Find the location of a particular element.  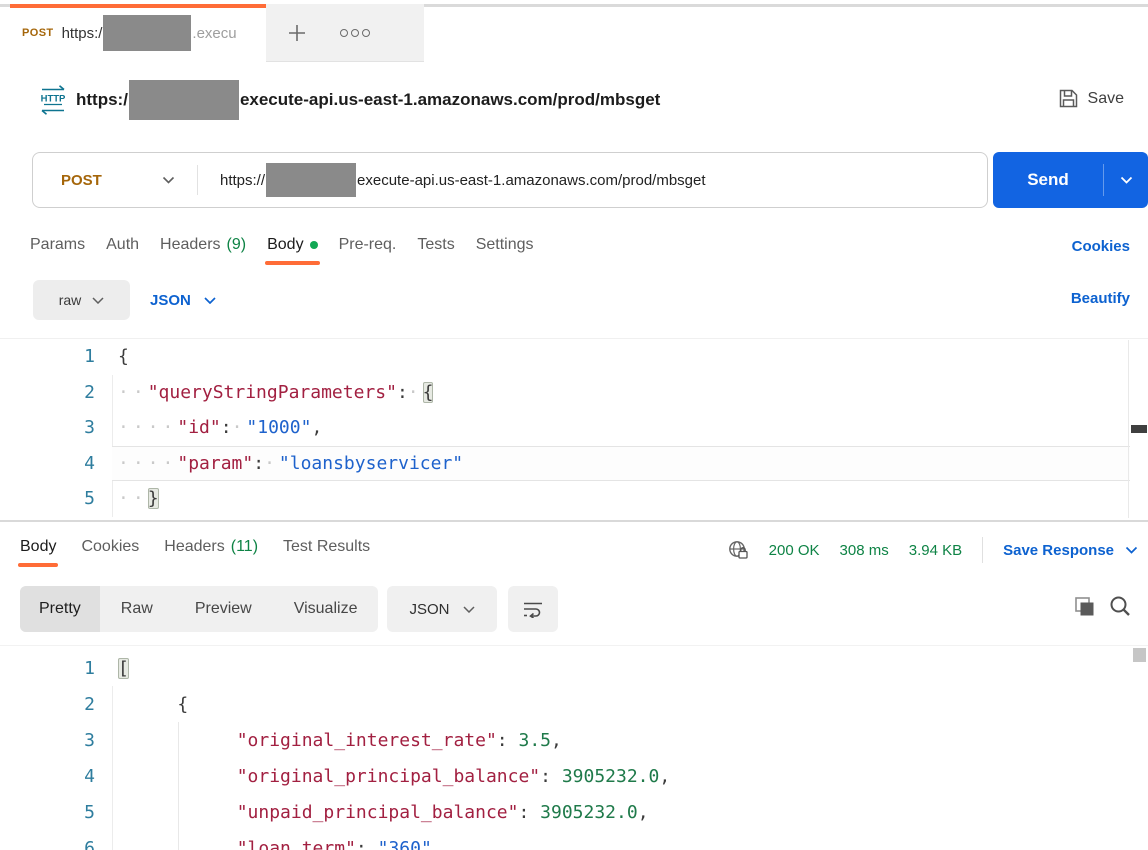

view-visualize: Visualize is located at coordinates (326, 609).